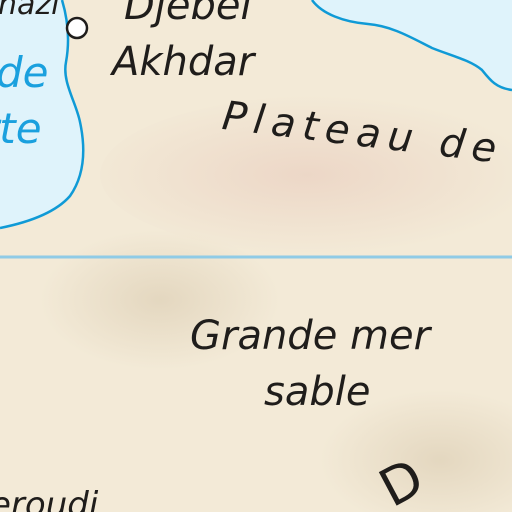  I want to click on erg-label: sable, so click(317, 392).